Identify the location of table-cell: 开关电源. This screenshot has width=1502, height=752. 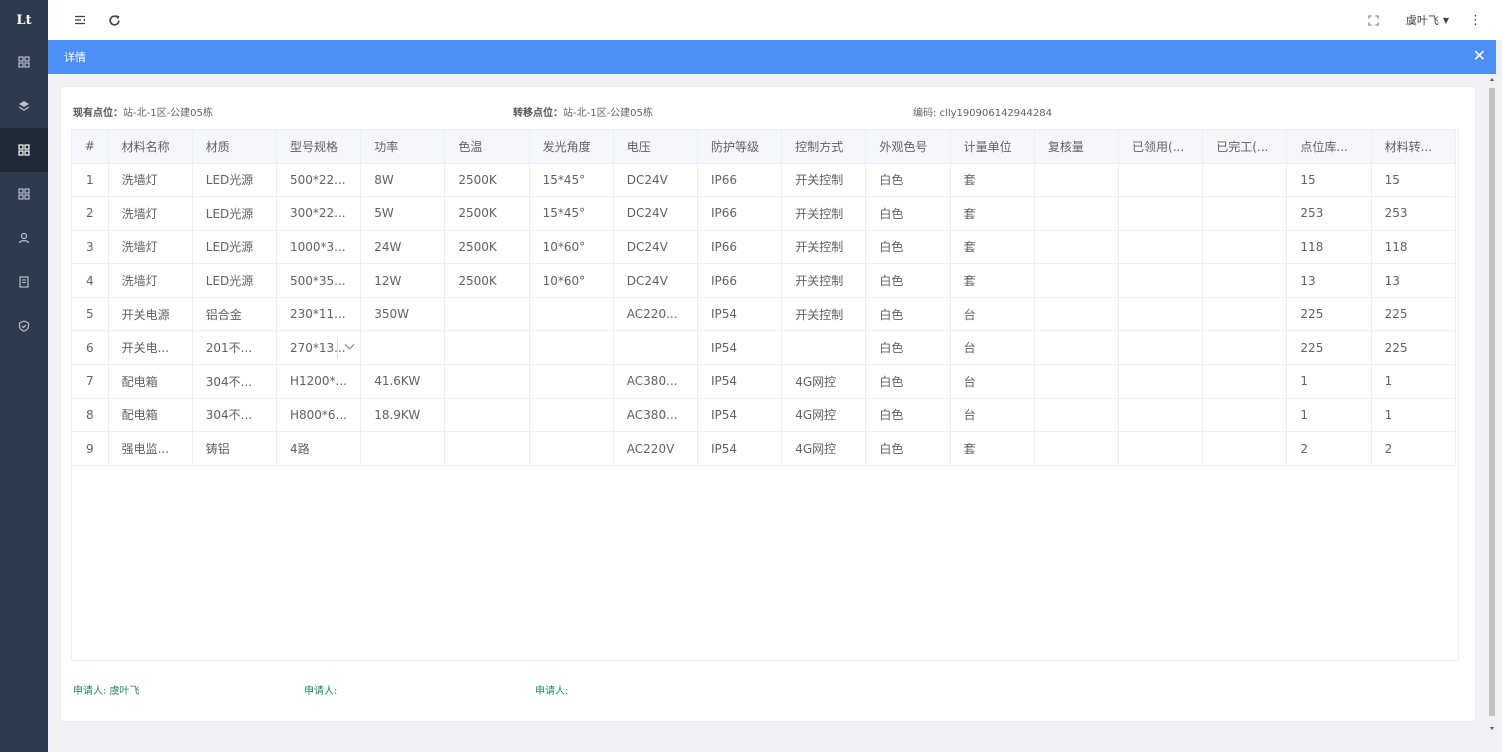
(150, 314).